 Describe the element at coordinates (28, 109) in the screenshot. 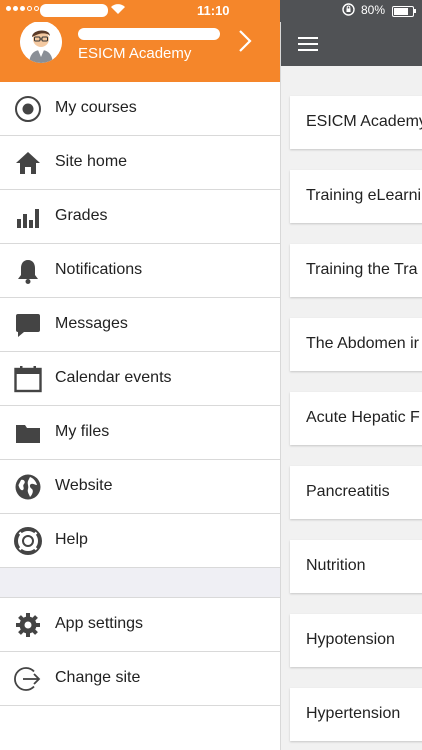

I see `target-icon` at that location.